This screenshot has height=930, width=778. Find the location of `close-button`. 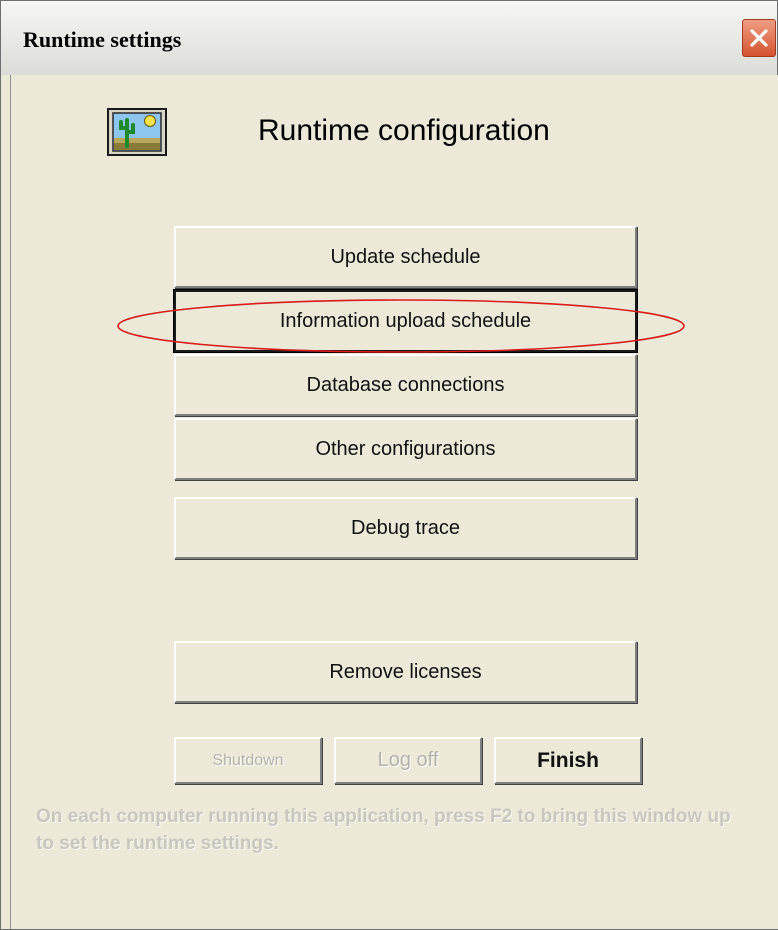

close-button is located at coordinates (759, 38).